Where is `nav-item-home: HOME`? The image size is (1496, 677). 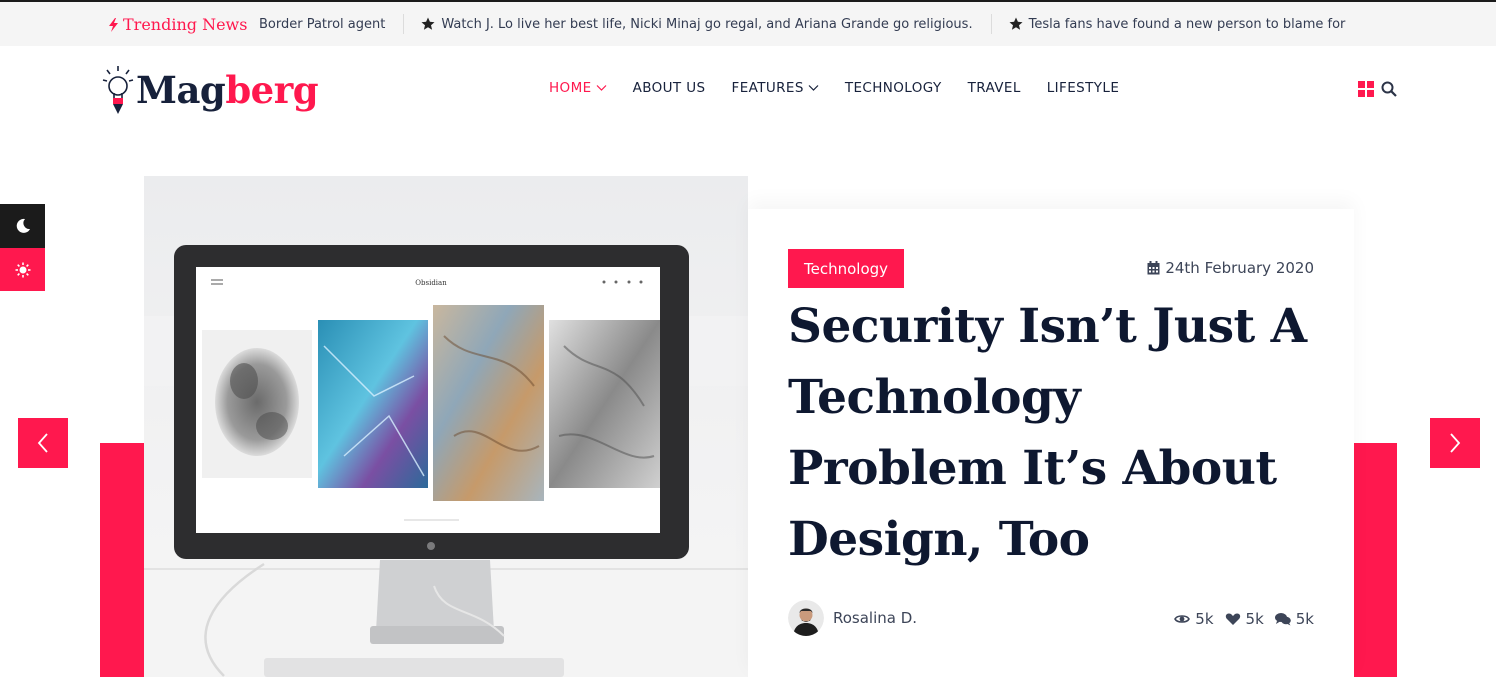 nav-item-home: HOME is located at coordinates (578, 88).